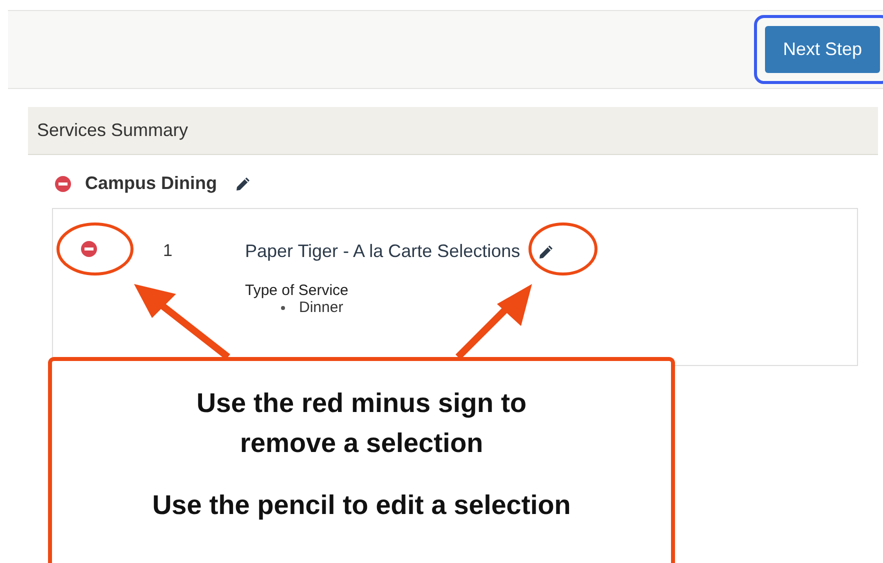 This screenshot has width=883, height=563. Describe the element at coordinates (297, 290) in the screenshot. I see `detail-label: Type of Service` at that location.